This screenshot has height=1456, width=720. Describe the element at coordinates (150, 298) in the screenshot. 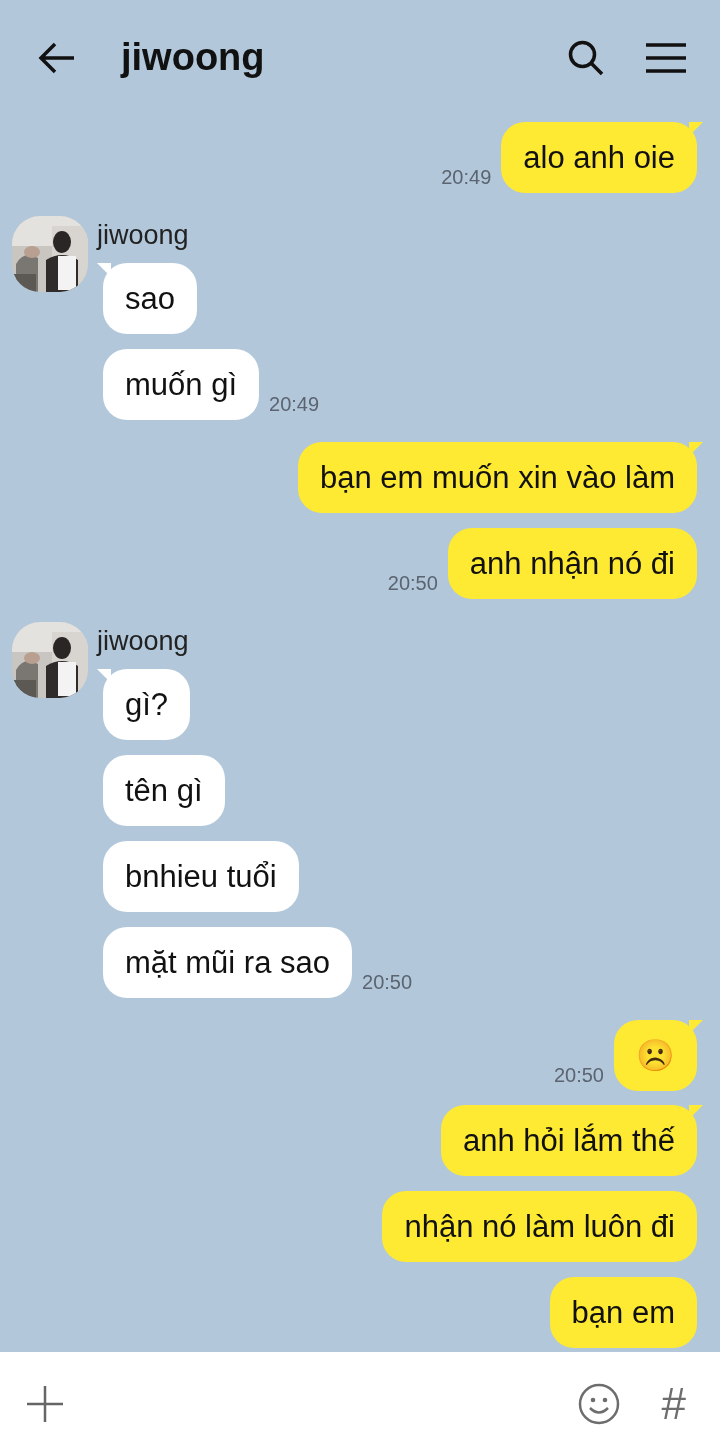

I see `message-bubble: sao` at that location.